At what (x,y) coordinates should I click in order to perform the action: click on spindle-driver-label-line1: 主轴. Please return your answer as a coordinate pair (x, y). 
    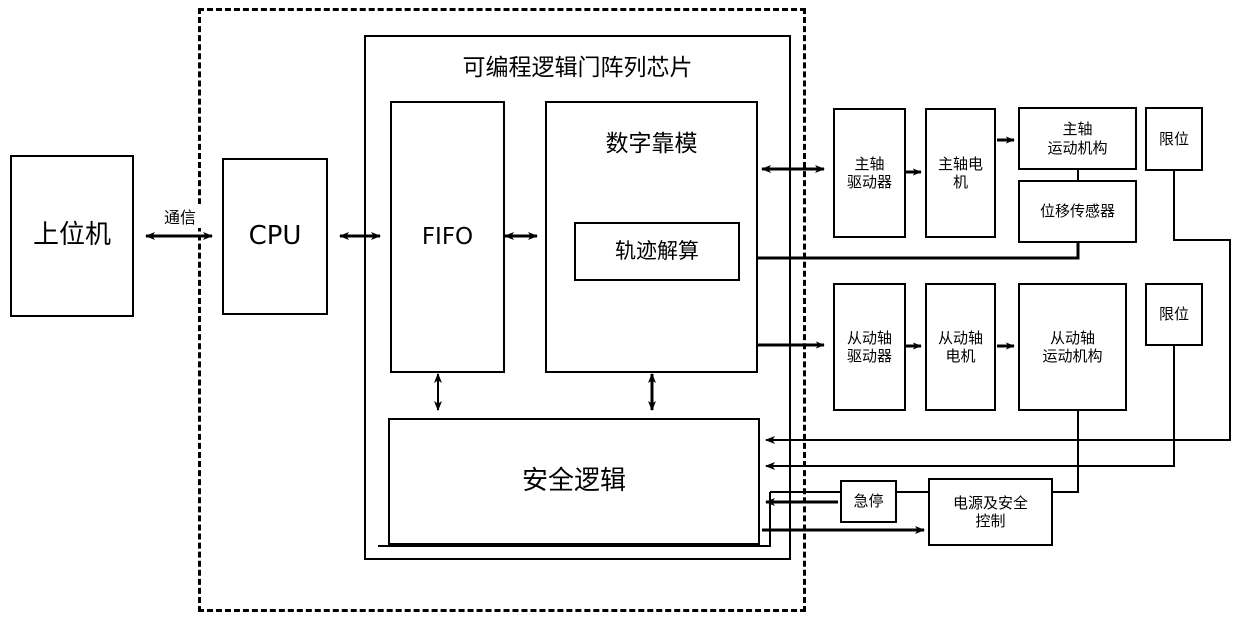
    Looking at the image, I should click on (869, 163).